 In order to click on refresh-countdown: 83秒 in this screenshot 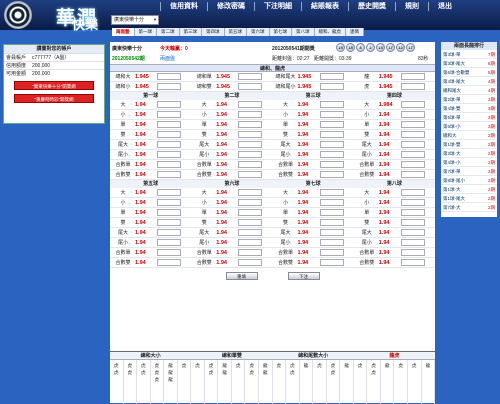, I will do `click(423, 58)`.